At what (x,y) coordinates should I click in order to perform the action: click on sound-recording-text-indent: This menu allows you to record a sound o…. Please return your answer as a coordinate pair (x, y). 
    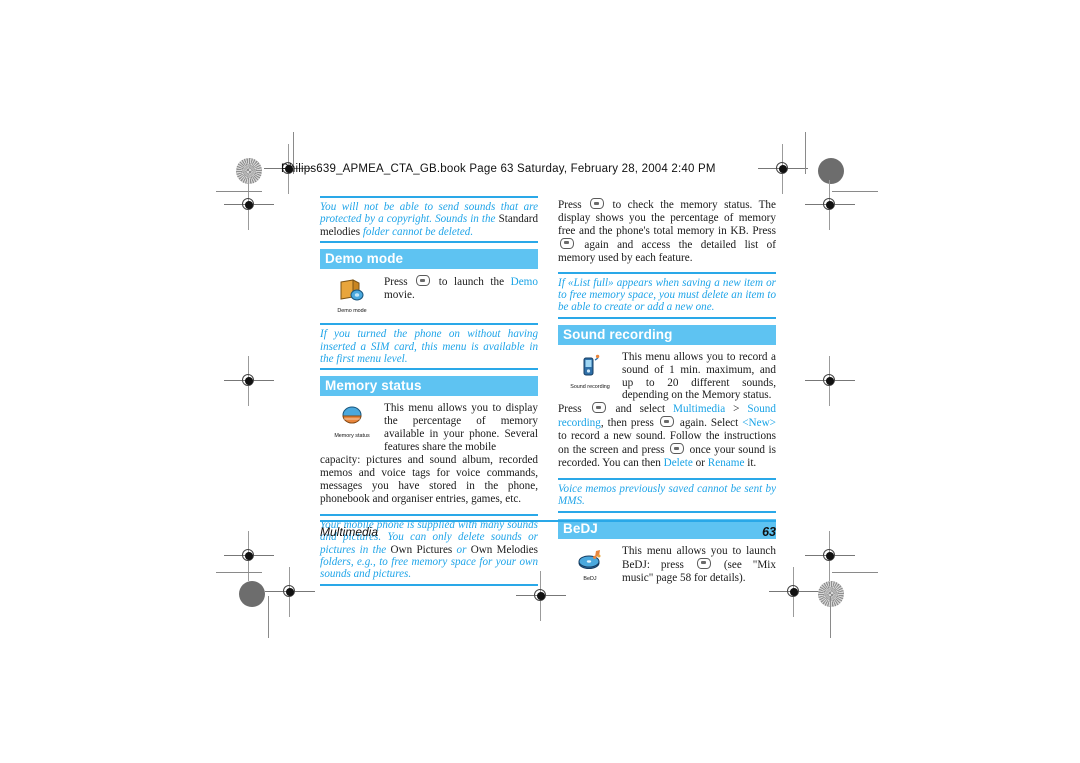
    Looking at the image, I should click on (699, 376).